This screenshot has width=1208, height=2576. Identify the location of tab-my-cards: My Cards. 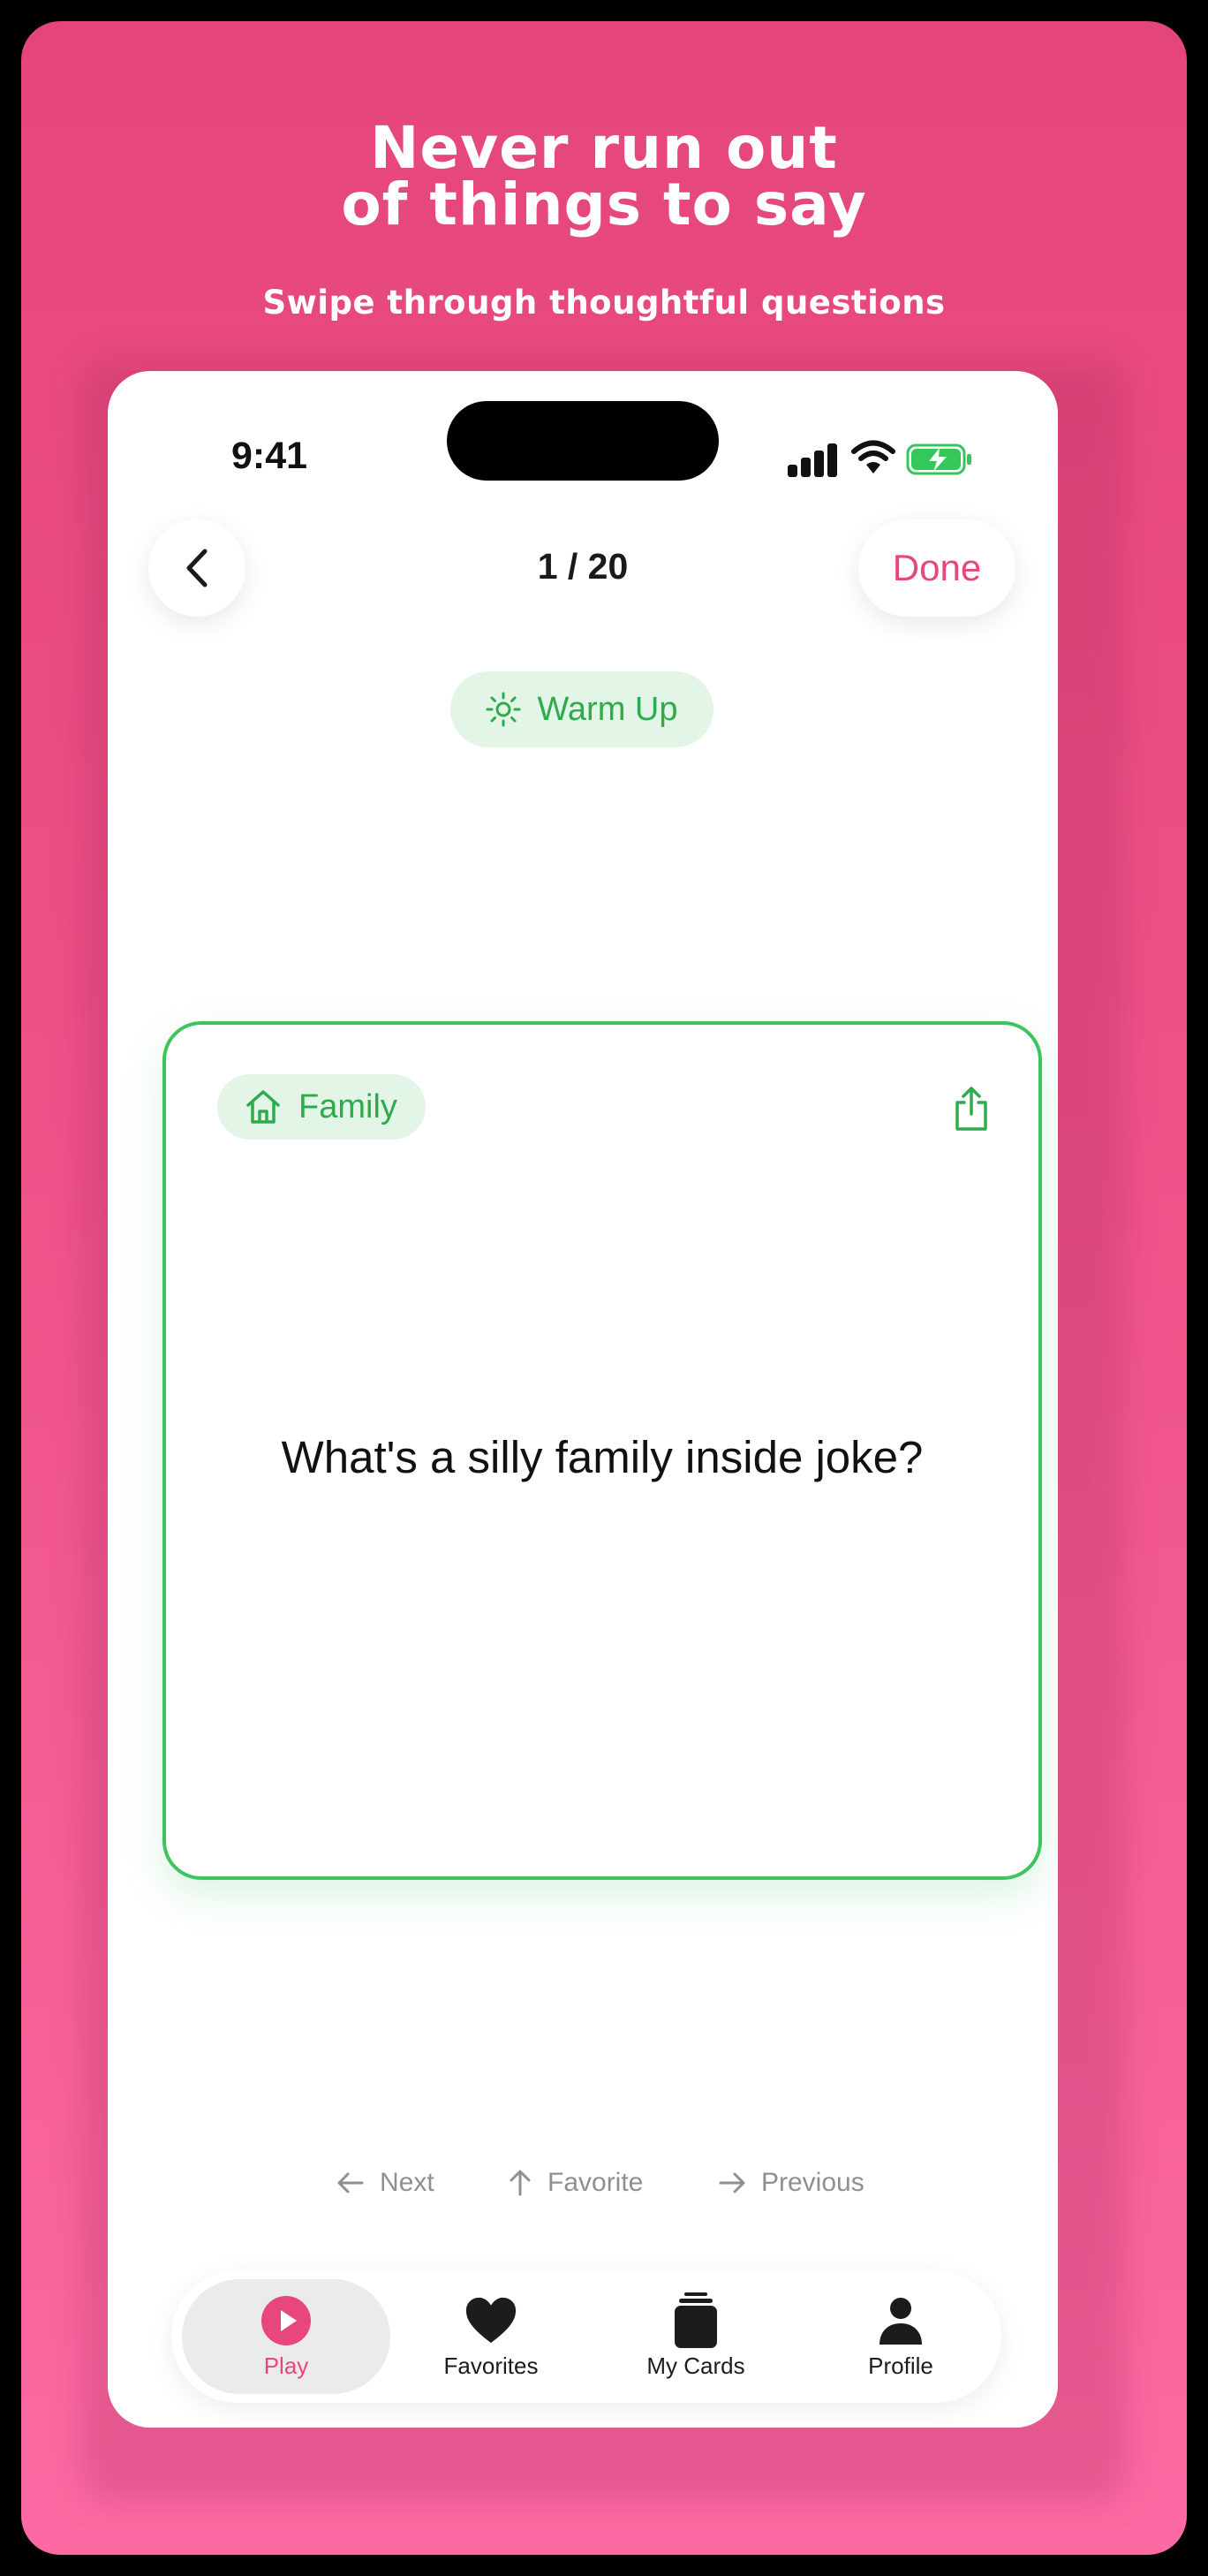
(696, 2336).